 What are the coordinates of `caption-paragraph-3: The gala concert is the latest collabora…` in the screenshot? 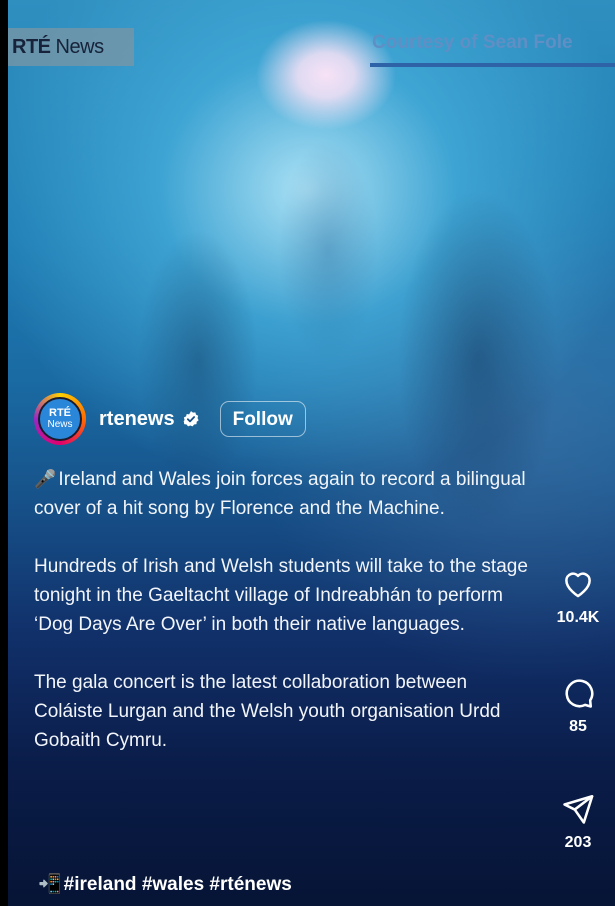 It's located at (267, 711).